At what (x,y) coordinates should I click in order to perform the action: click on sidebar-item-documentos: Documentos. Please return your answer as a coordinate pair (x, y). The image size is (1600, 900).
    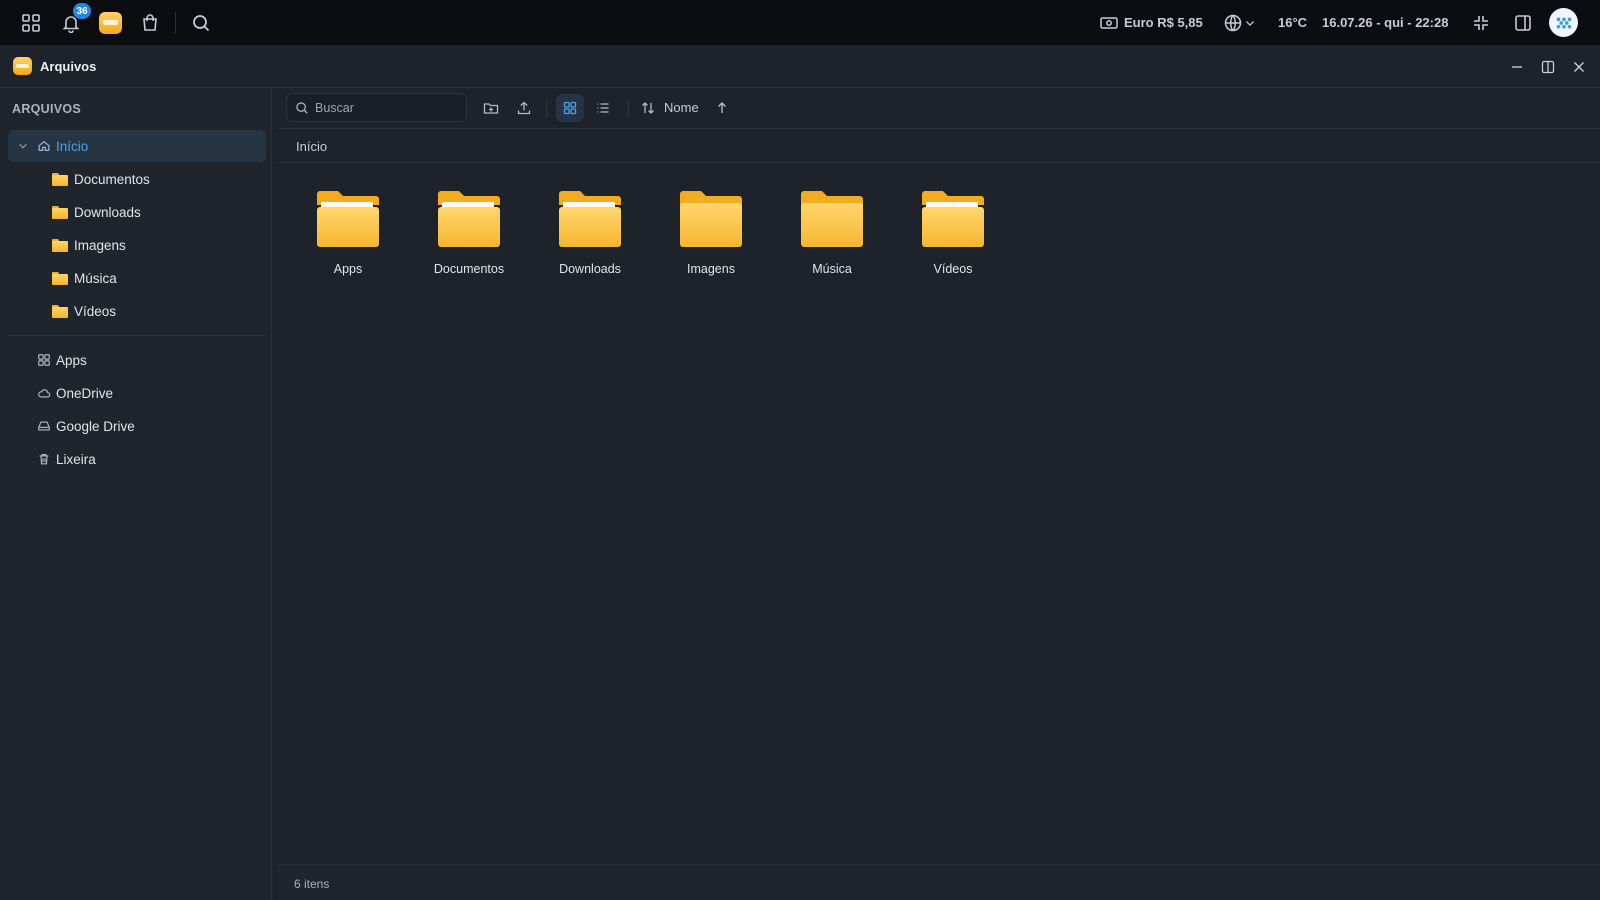
    Looking at the image, I should click on (137, 179).